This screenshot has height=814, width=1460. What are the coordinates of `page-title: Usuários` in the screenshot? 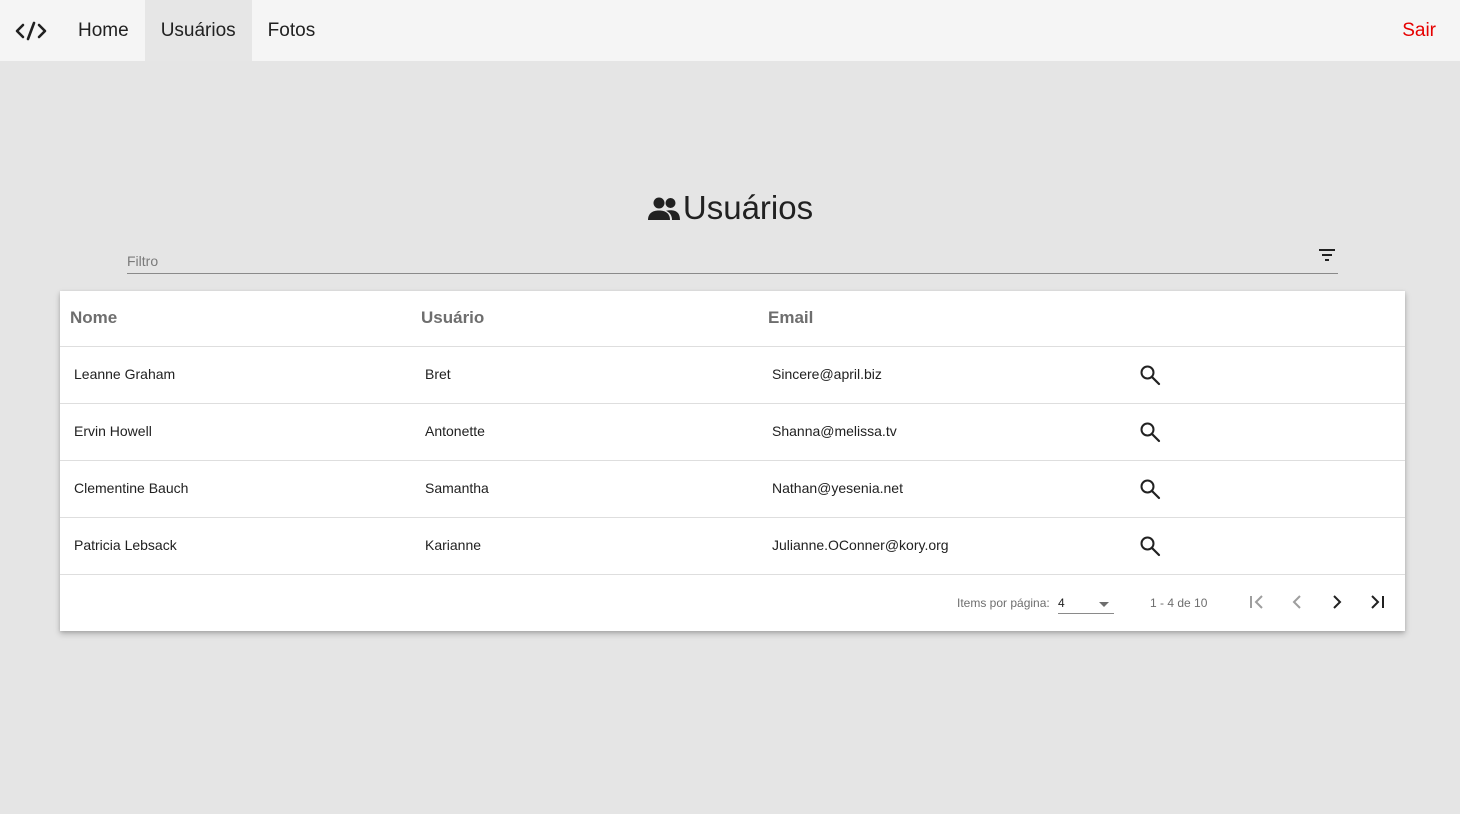 It's located at (730, 208).